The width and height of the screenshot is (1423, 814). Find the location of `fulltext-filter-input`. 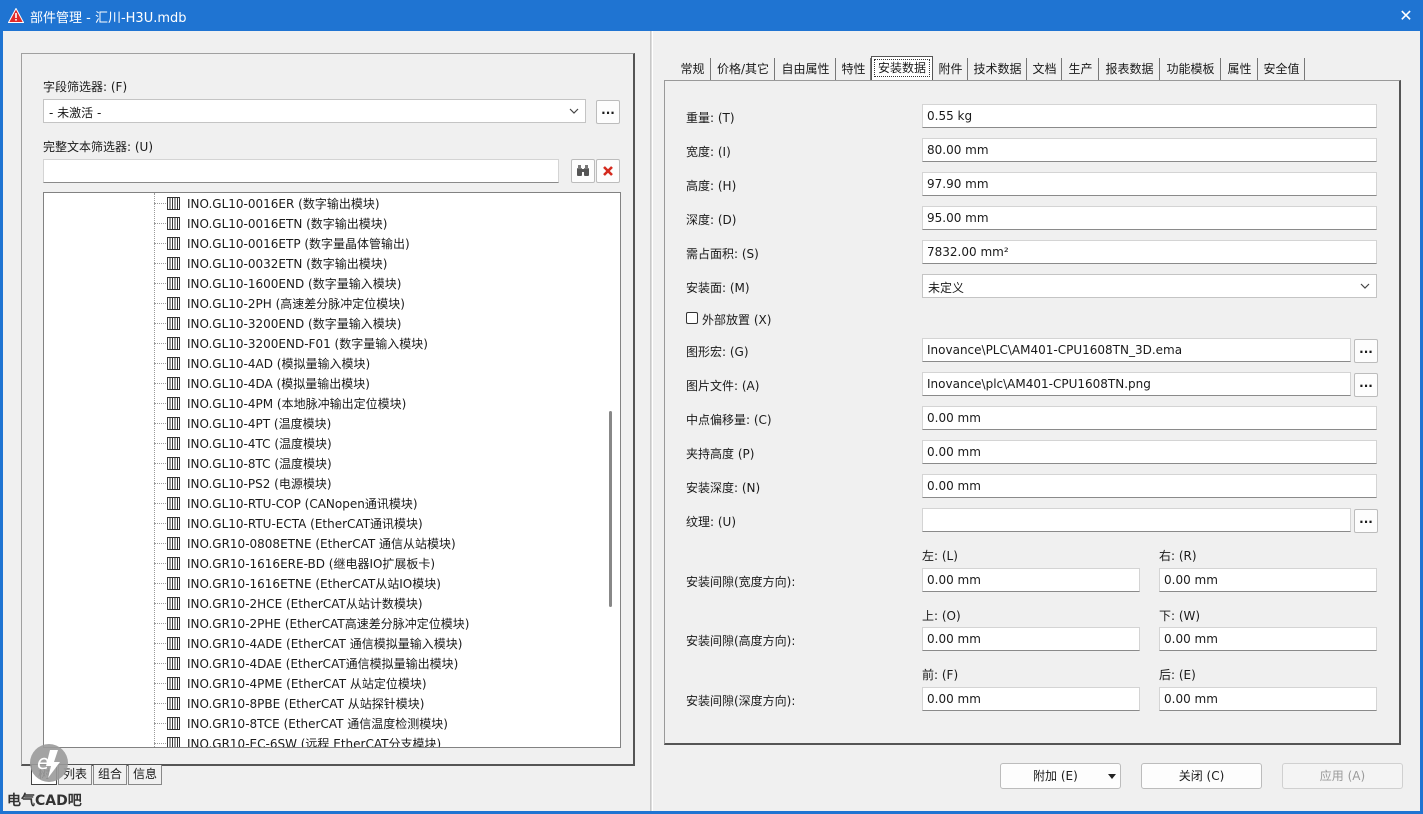

fulltext-filter-input is located at coordinates (301, 171).